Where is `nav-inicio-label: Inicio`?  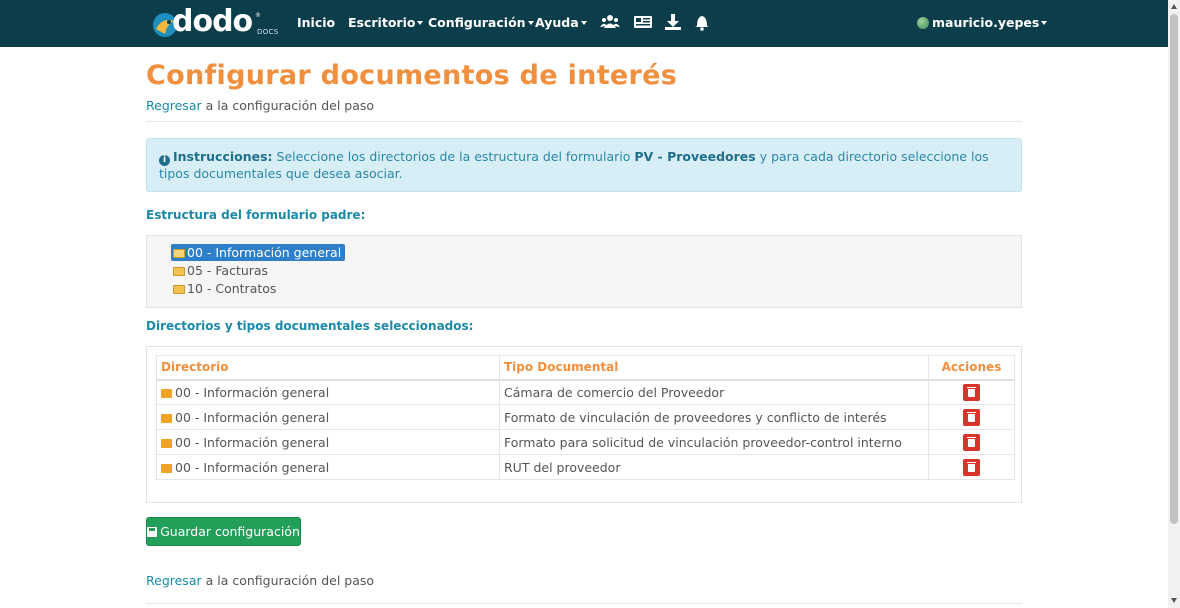
nav-inicio-label: Inicio is located at coordinates (316, 22).